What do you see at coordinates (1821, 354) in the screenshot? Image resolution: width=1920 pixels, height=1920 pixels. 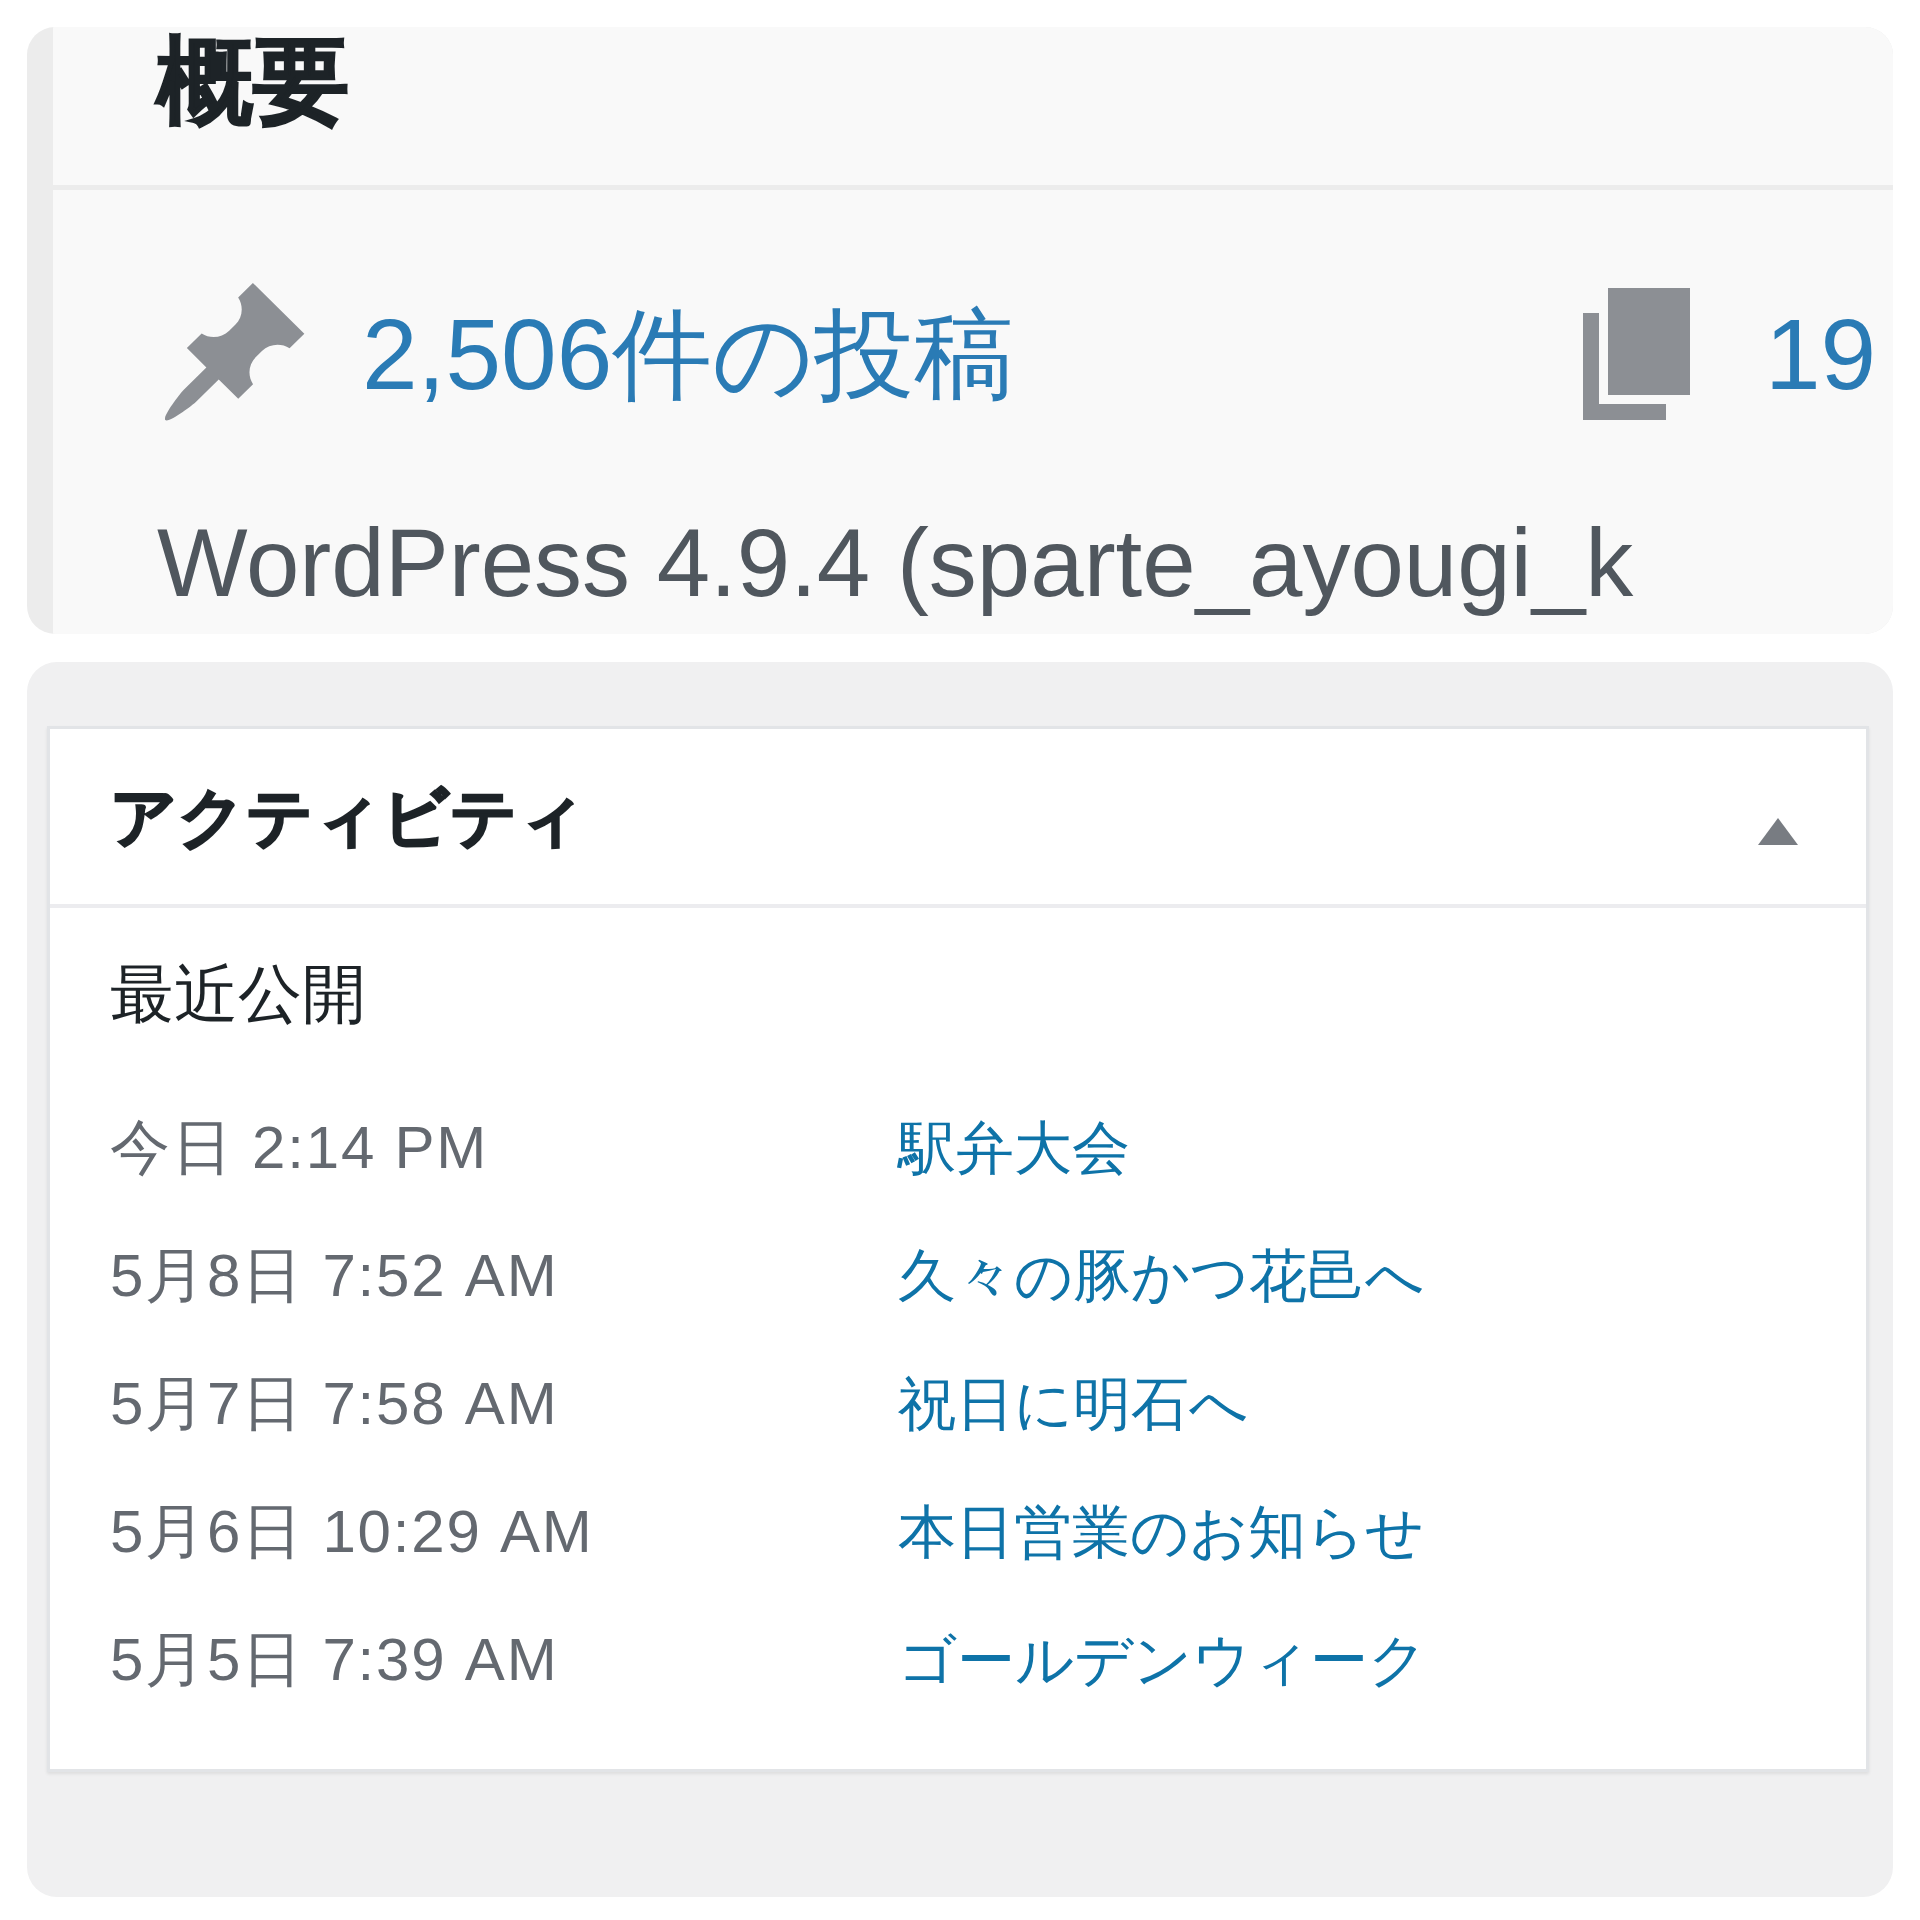 I see `stat-count-link: 19` at bounding box center [1821, 354].